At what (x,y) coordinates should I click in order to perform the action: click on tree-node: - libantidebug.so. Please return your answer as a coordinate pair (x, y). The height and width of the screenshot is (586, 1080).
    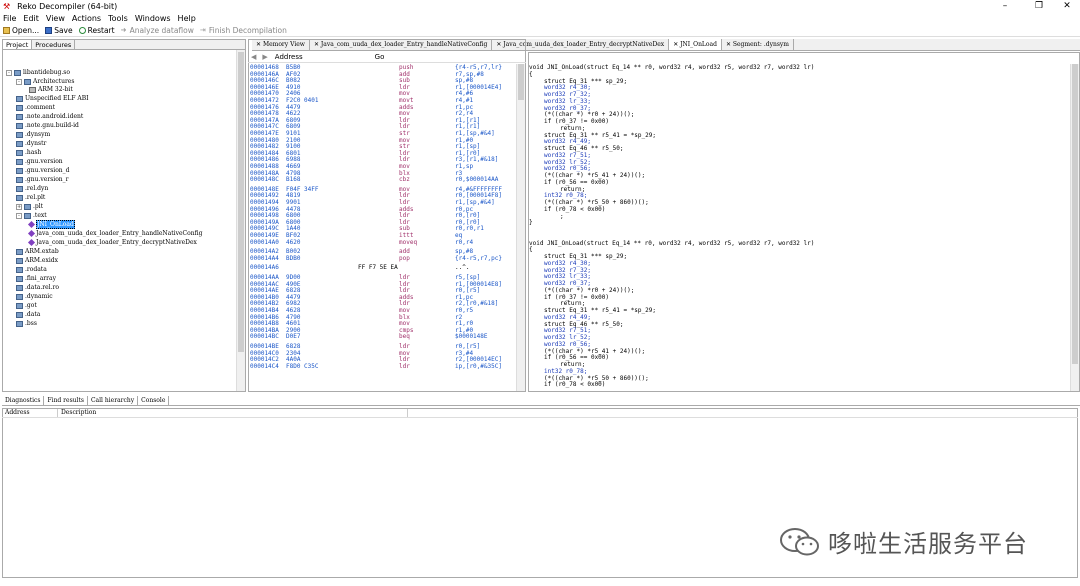
    Looking at the image, I should click on (38, 72).